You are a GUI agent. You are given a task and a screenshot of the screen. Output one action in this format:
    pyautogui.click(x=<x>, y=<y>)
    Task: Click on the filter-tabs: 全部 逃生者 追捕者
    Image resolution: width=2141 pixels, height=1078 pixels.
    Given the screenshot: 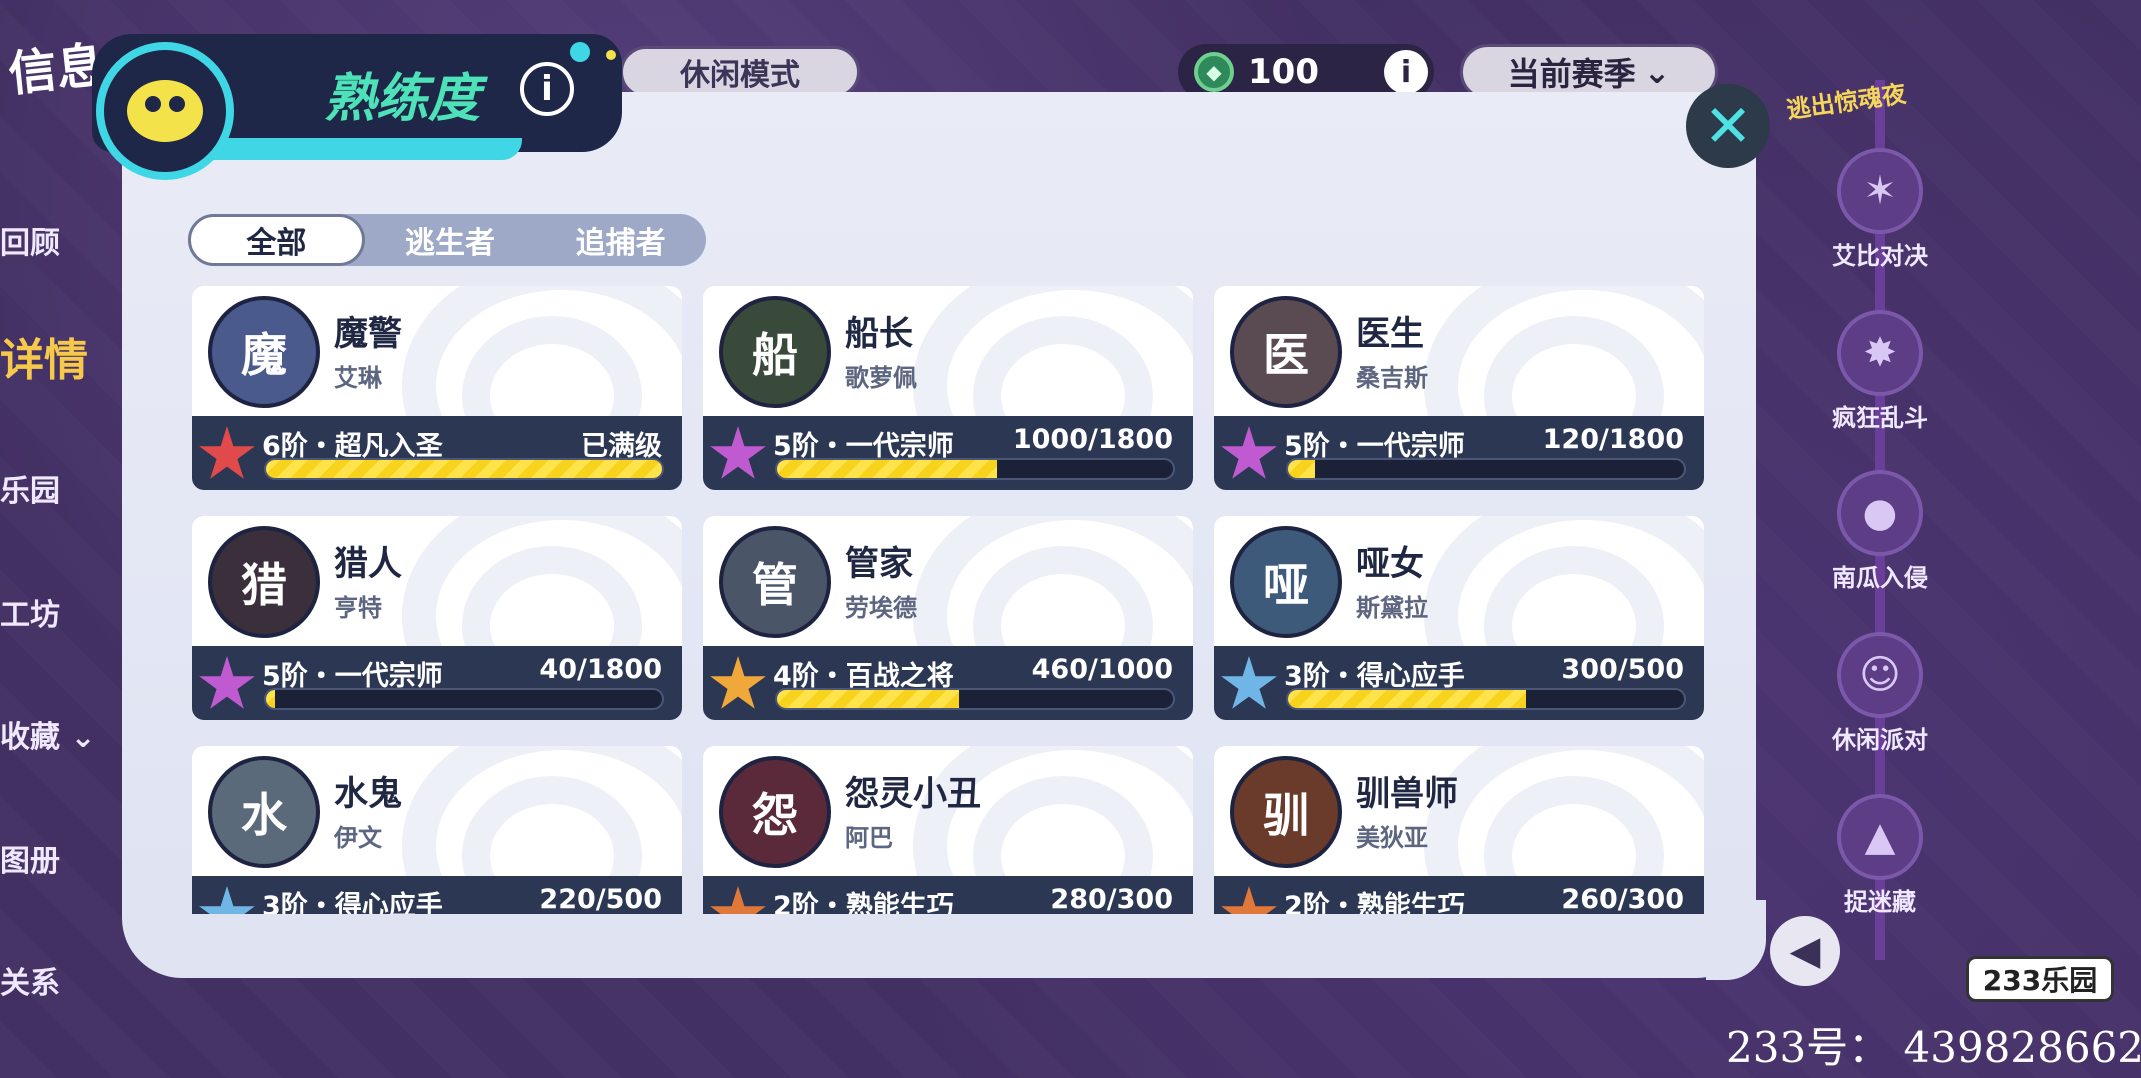 What is the action you would take?
    pyautogui.click(x=447, y=240)
    